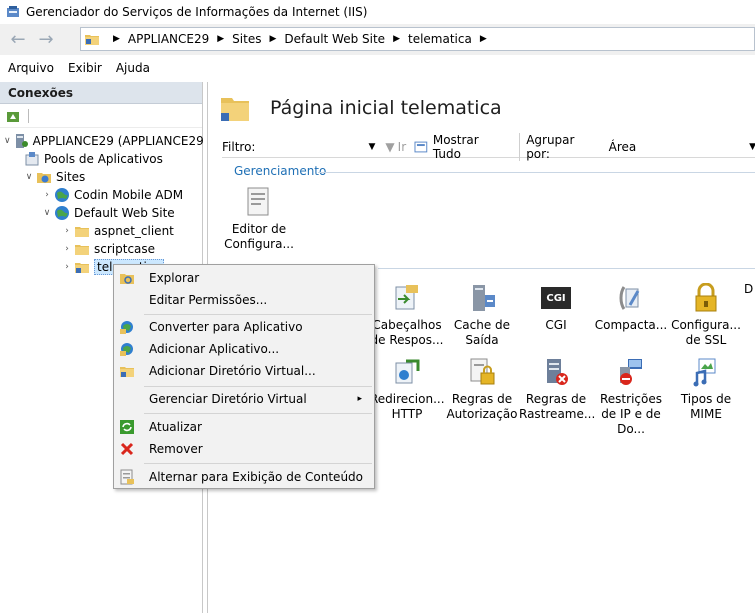 This screenshot has height=613, width=755. I want to click on show-all-label: Mostrar Tudo, so click(455, 146).